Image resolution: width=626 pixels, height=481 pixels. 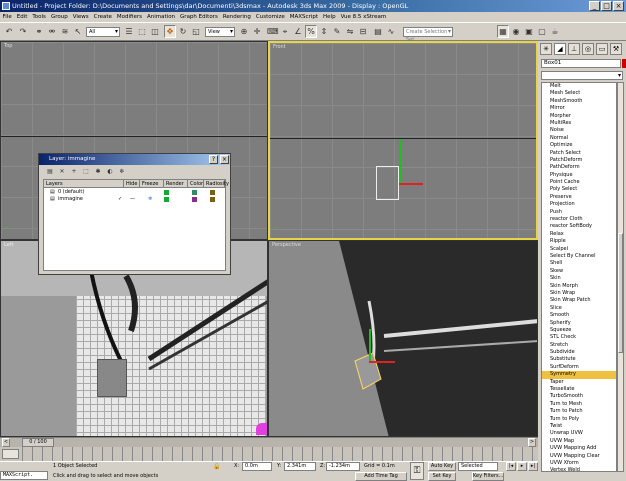 What do you see at coordinates (579, 182) in the screenshot?
I see `modifier-item: Point Cache` at bounding box center [579, 182].